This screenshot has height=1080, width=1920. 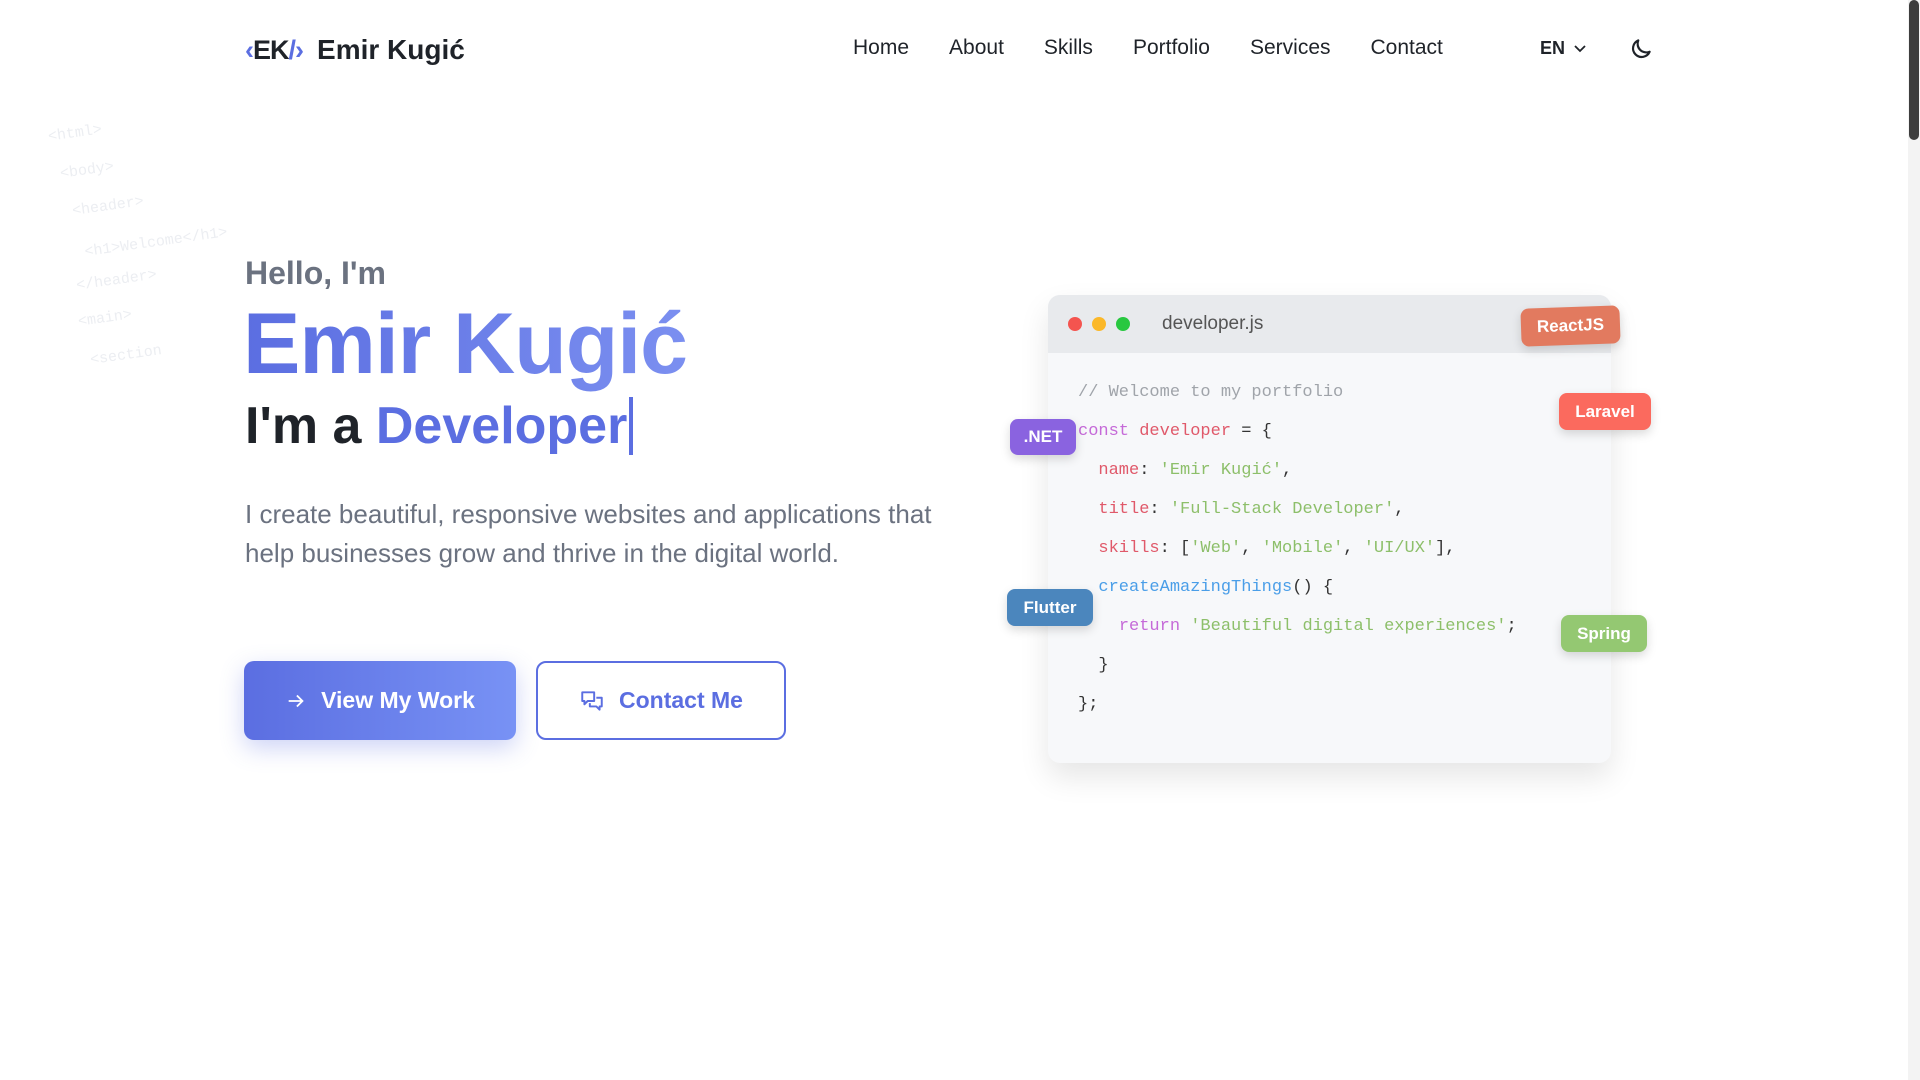 I want to click on code-line: name: 'Emir Kugić',, so click(x=1297, y=480).